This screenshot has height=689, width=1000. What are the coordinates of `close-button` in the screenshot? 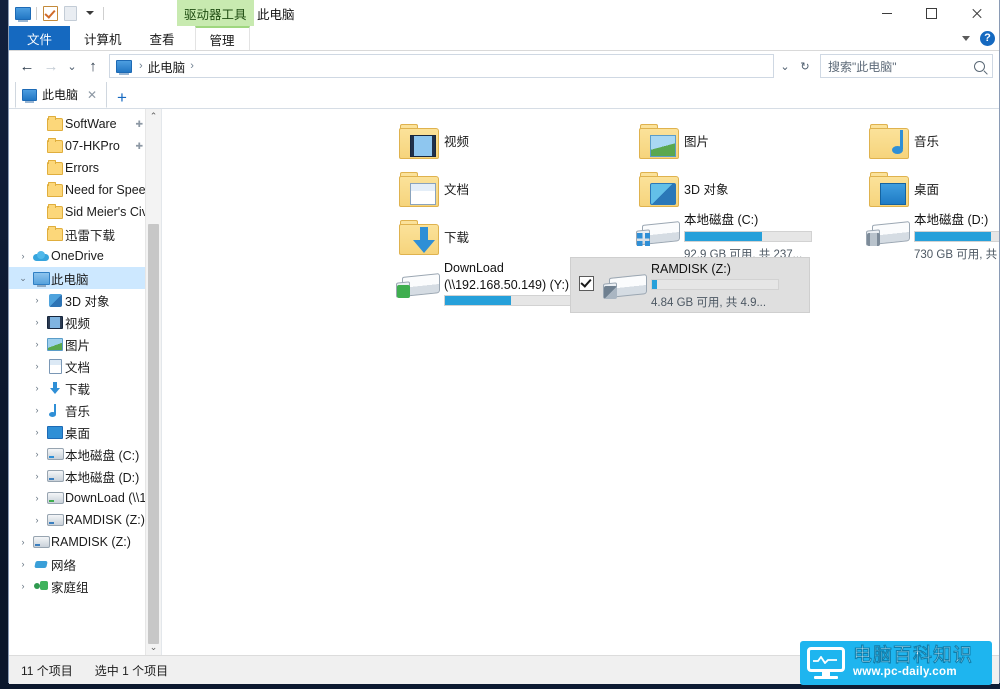 It's located at (976, 13).